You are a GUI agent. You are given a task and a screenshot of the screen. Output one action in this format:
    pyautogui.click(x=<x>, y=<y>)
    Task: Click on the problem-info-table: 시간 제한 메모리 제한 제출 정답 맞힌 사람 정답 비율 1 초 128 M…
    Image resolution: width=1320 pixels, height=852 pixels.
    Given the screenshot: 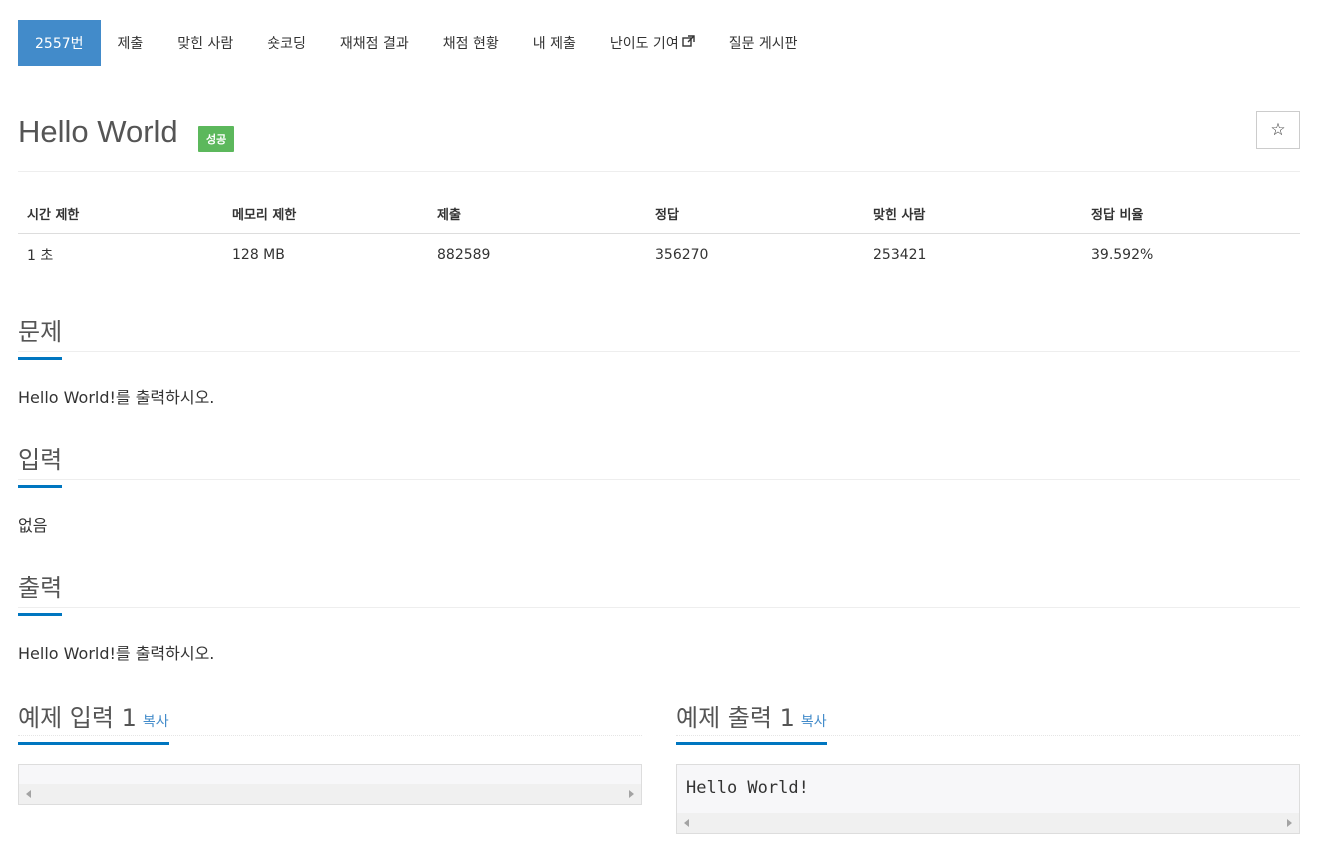 What is the action you would take?
    pyautogui.click(x=659, y=235)
    